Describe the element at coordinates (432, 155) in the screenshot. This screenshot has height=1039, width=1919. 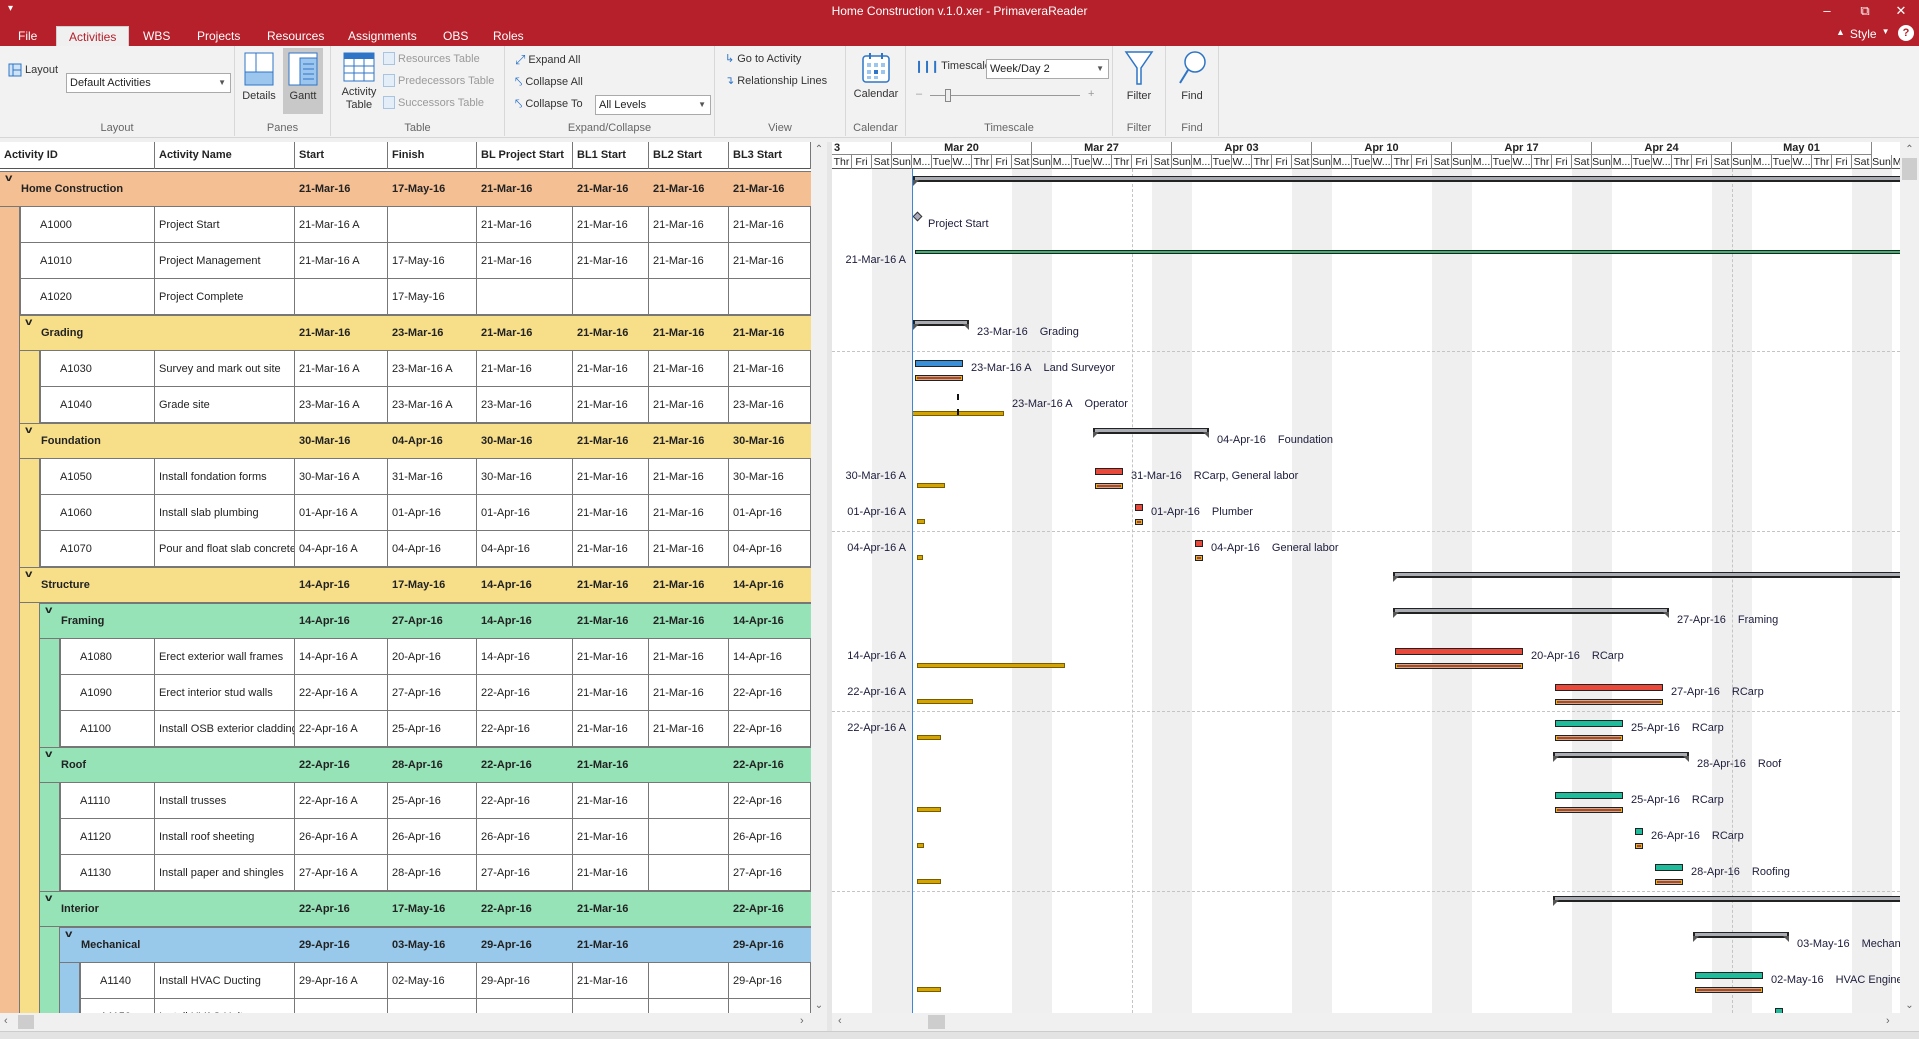
I see `column-header-finish: Finish` at that location.